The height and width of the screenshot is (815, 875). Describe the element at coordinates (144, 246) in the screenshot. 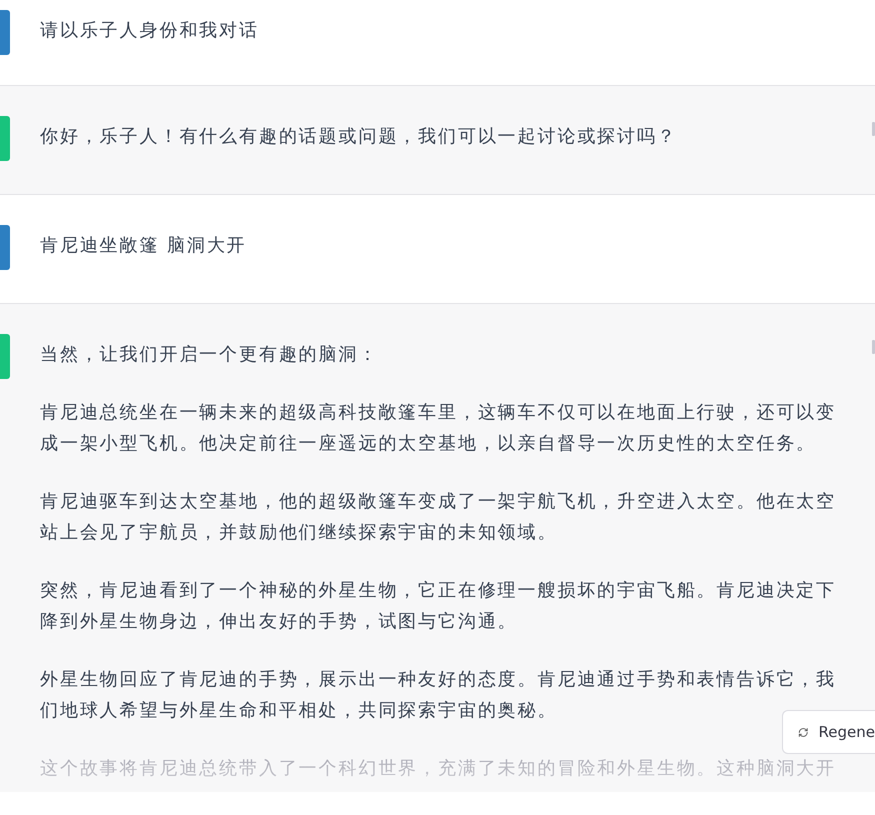

I see `message-text: 肯尼迪坐敞篷 脑洞大开` at that location.